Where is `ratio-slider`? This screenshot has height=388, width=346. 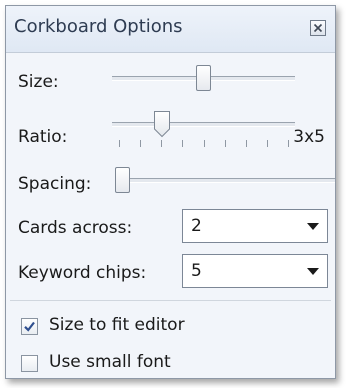 ratio-slider is located at coordinates (203, 124).